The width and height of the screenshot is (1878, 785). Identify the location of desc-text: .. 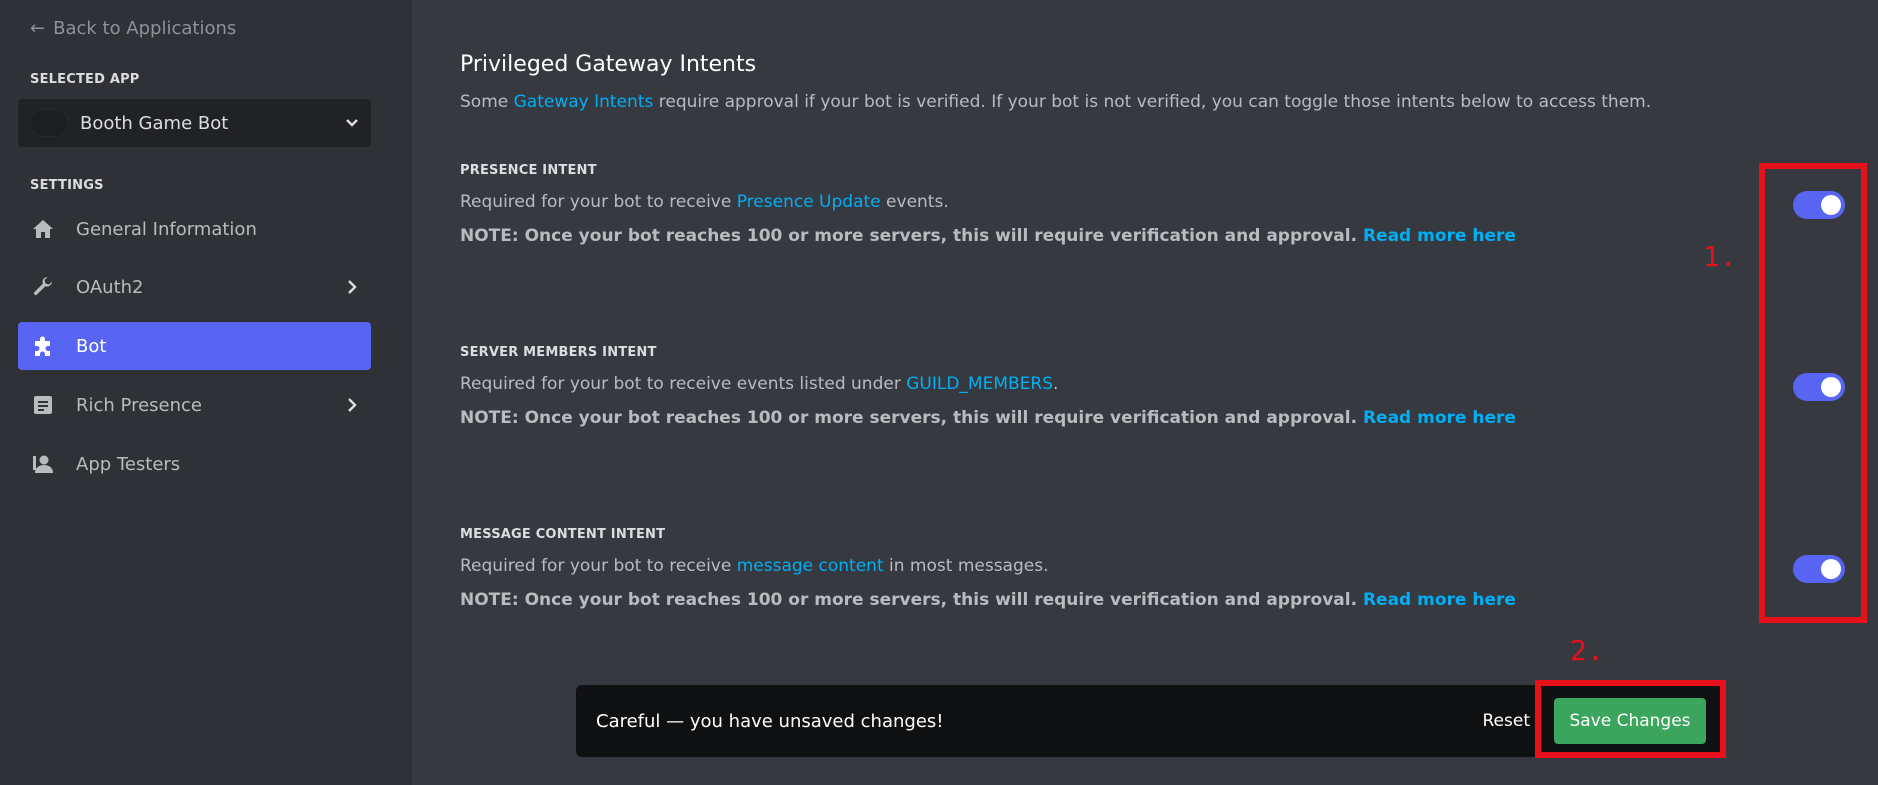
(1056, 384).